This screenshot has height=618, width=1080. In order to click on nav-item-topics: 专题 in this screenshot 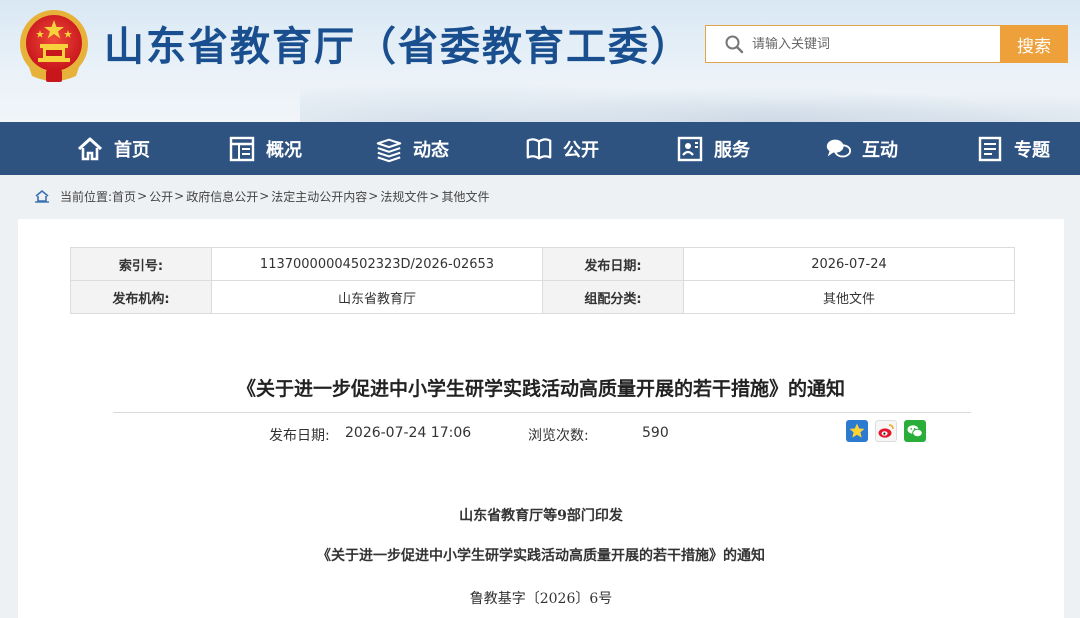, I will do `click(1013, 148)`.